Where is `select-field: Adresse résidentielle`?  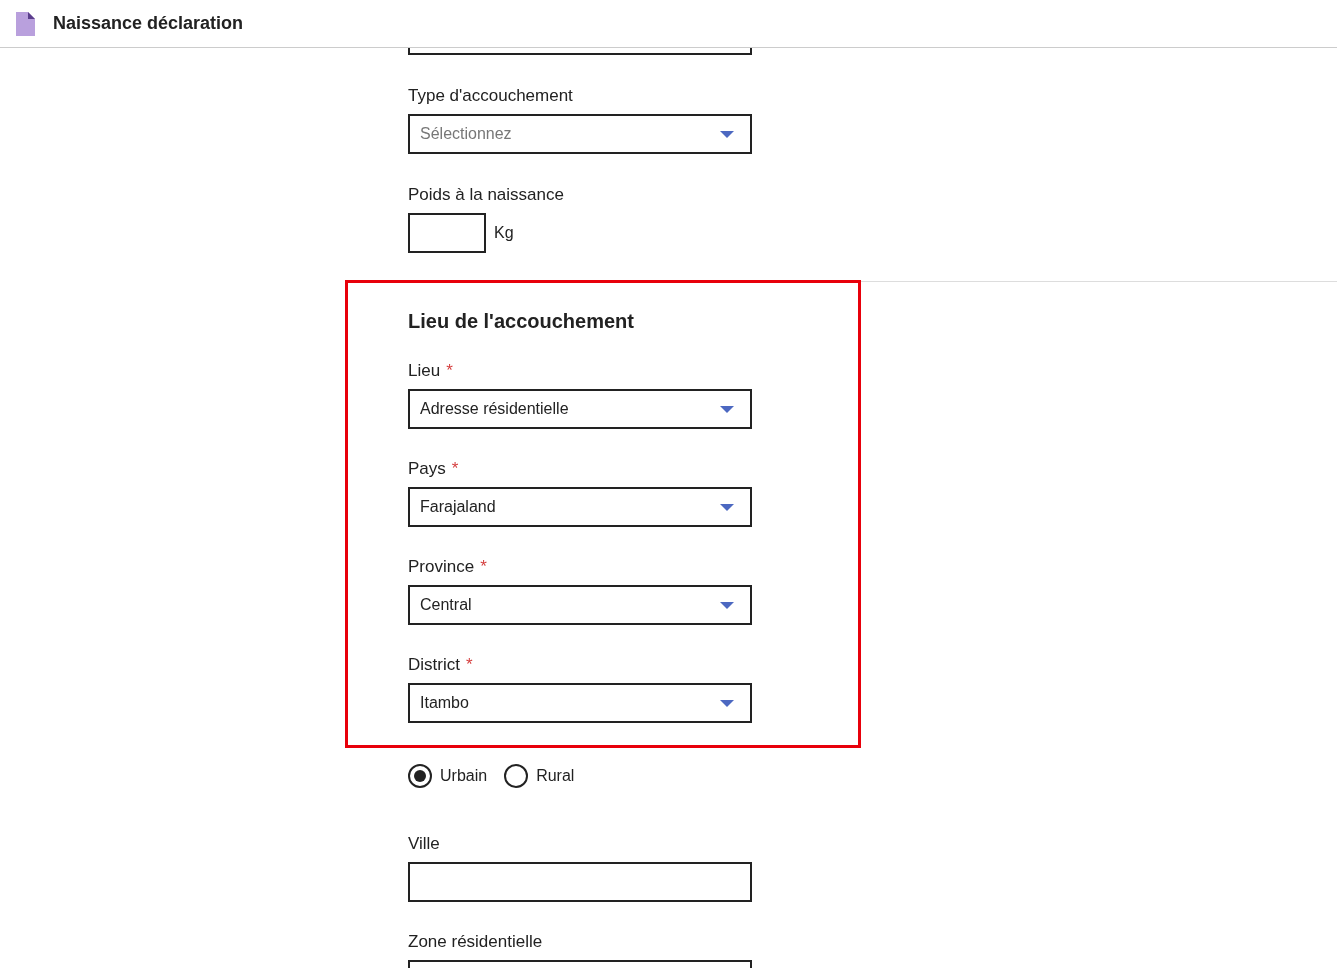 select-field: Adresse résidentielle is located at coordinates (580, 409).